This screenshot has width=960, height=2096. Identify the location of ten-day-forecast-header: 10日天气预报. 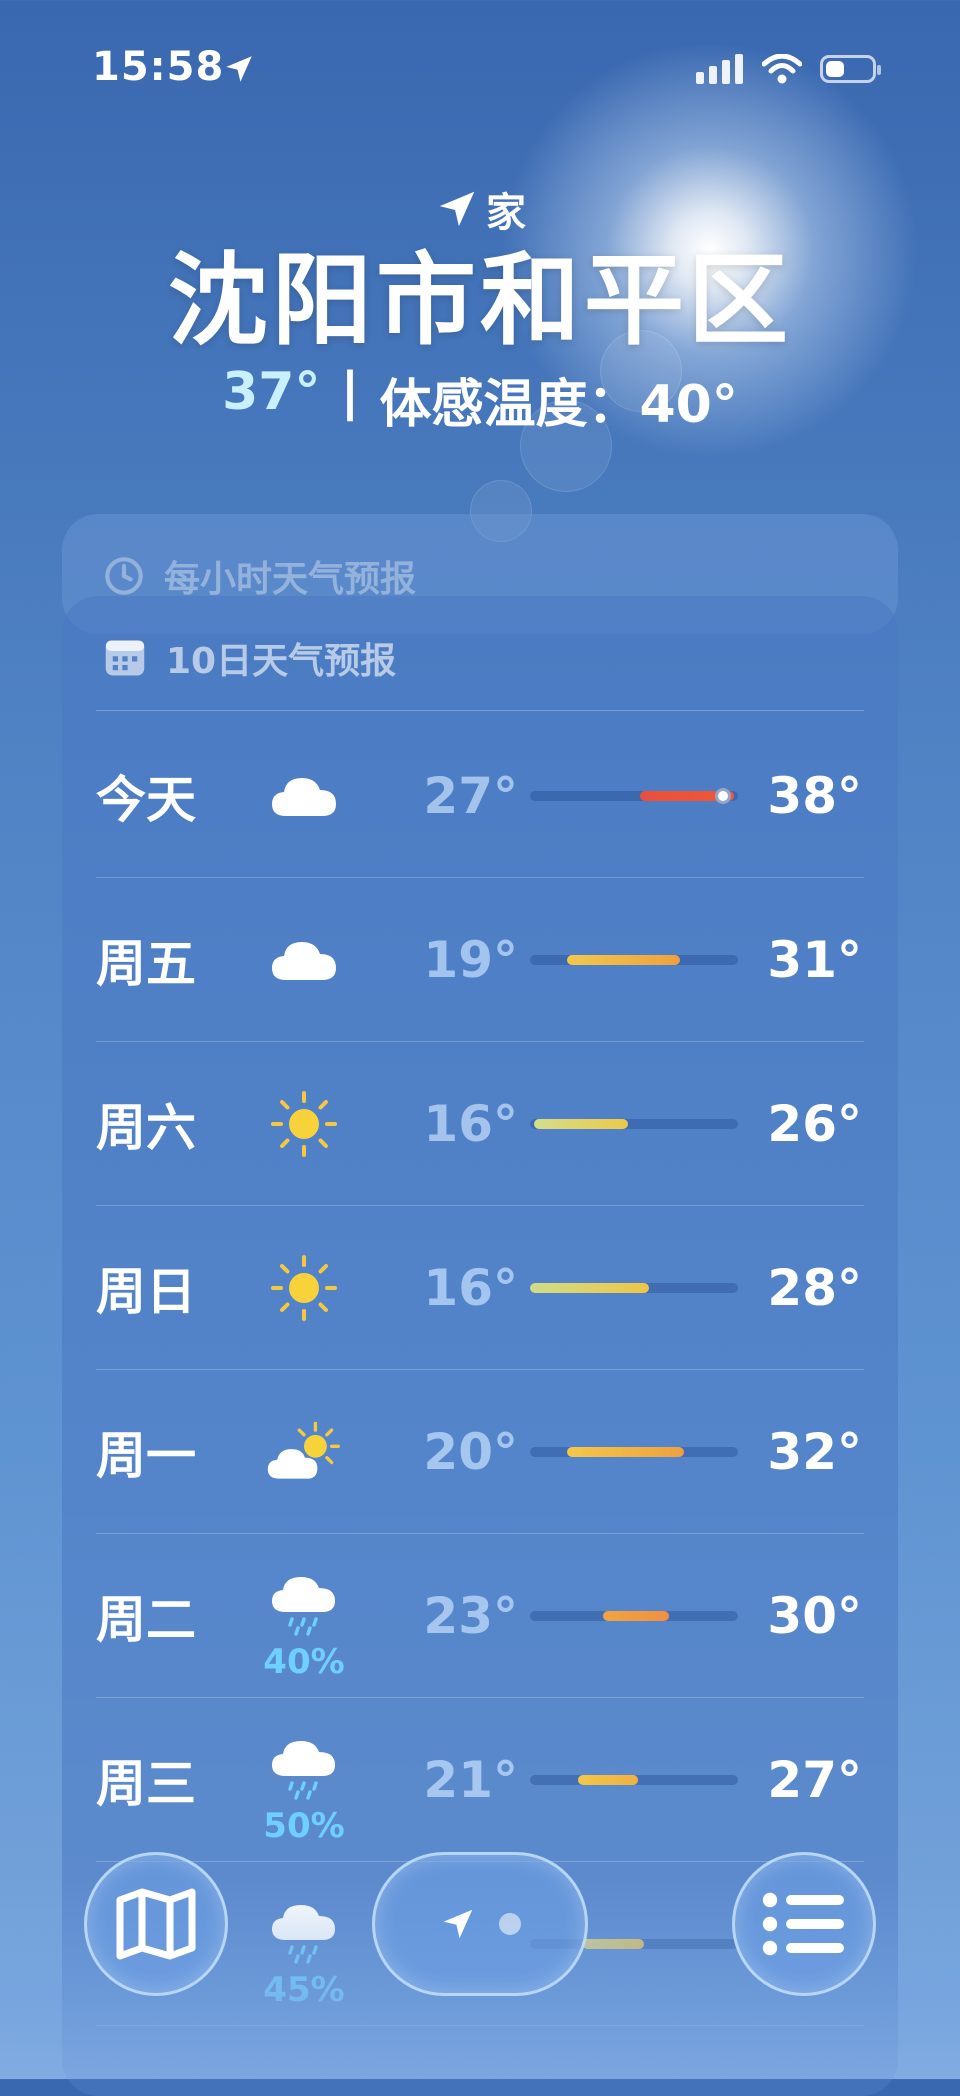
(250, 658).